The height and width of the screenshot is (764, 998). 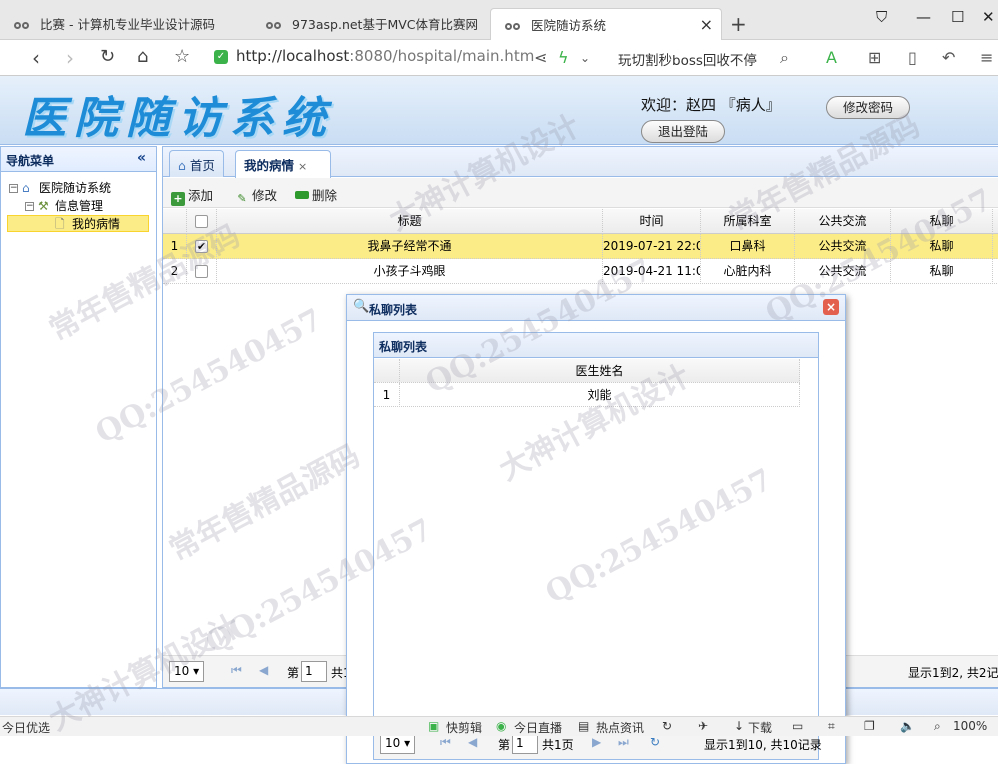 What do you see at coordinates (202, 271) in the screenshot?
I see `row-checkbox` at bounding box center [202, 271].